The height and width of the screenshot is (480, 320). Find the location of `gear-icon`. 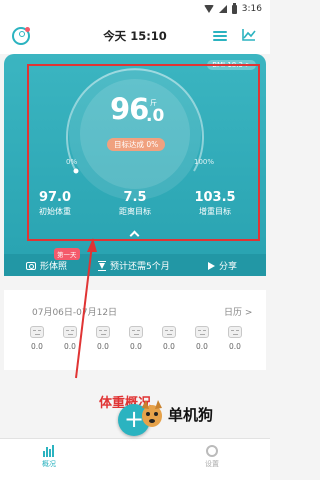

gear-icon is located at coordinates (212, 451).